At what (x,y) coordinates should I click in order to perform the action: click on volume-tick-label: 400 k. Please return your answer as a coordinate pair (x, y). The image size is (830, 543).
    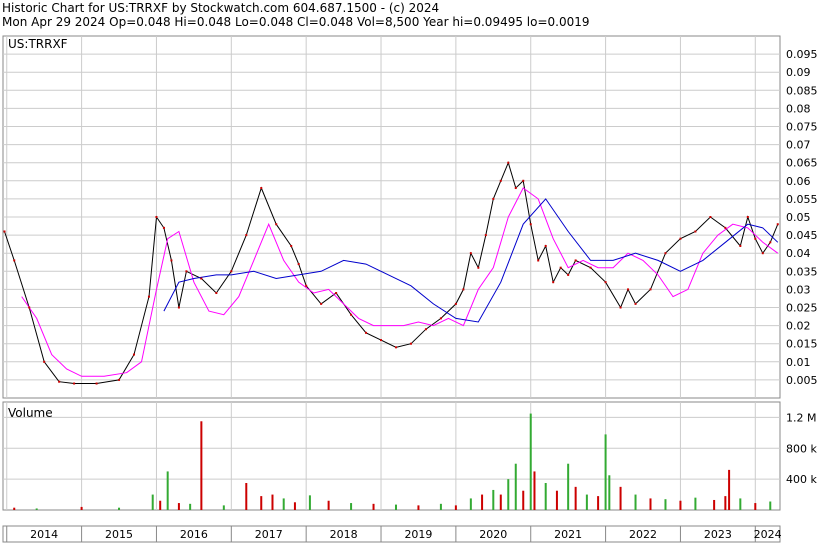
    Looking at the image, I should click on (801, 479).